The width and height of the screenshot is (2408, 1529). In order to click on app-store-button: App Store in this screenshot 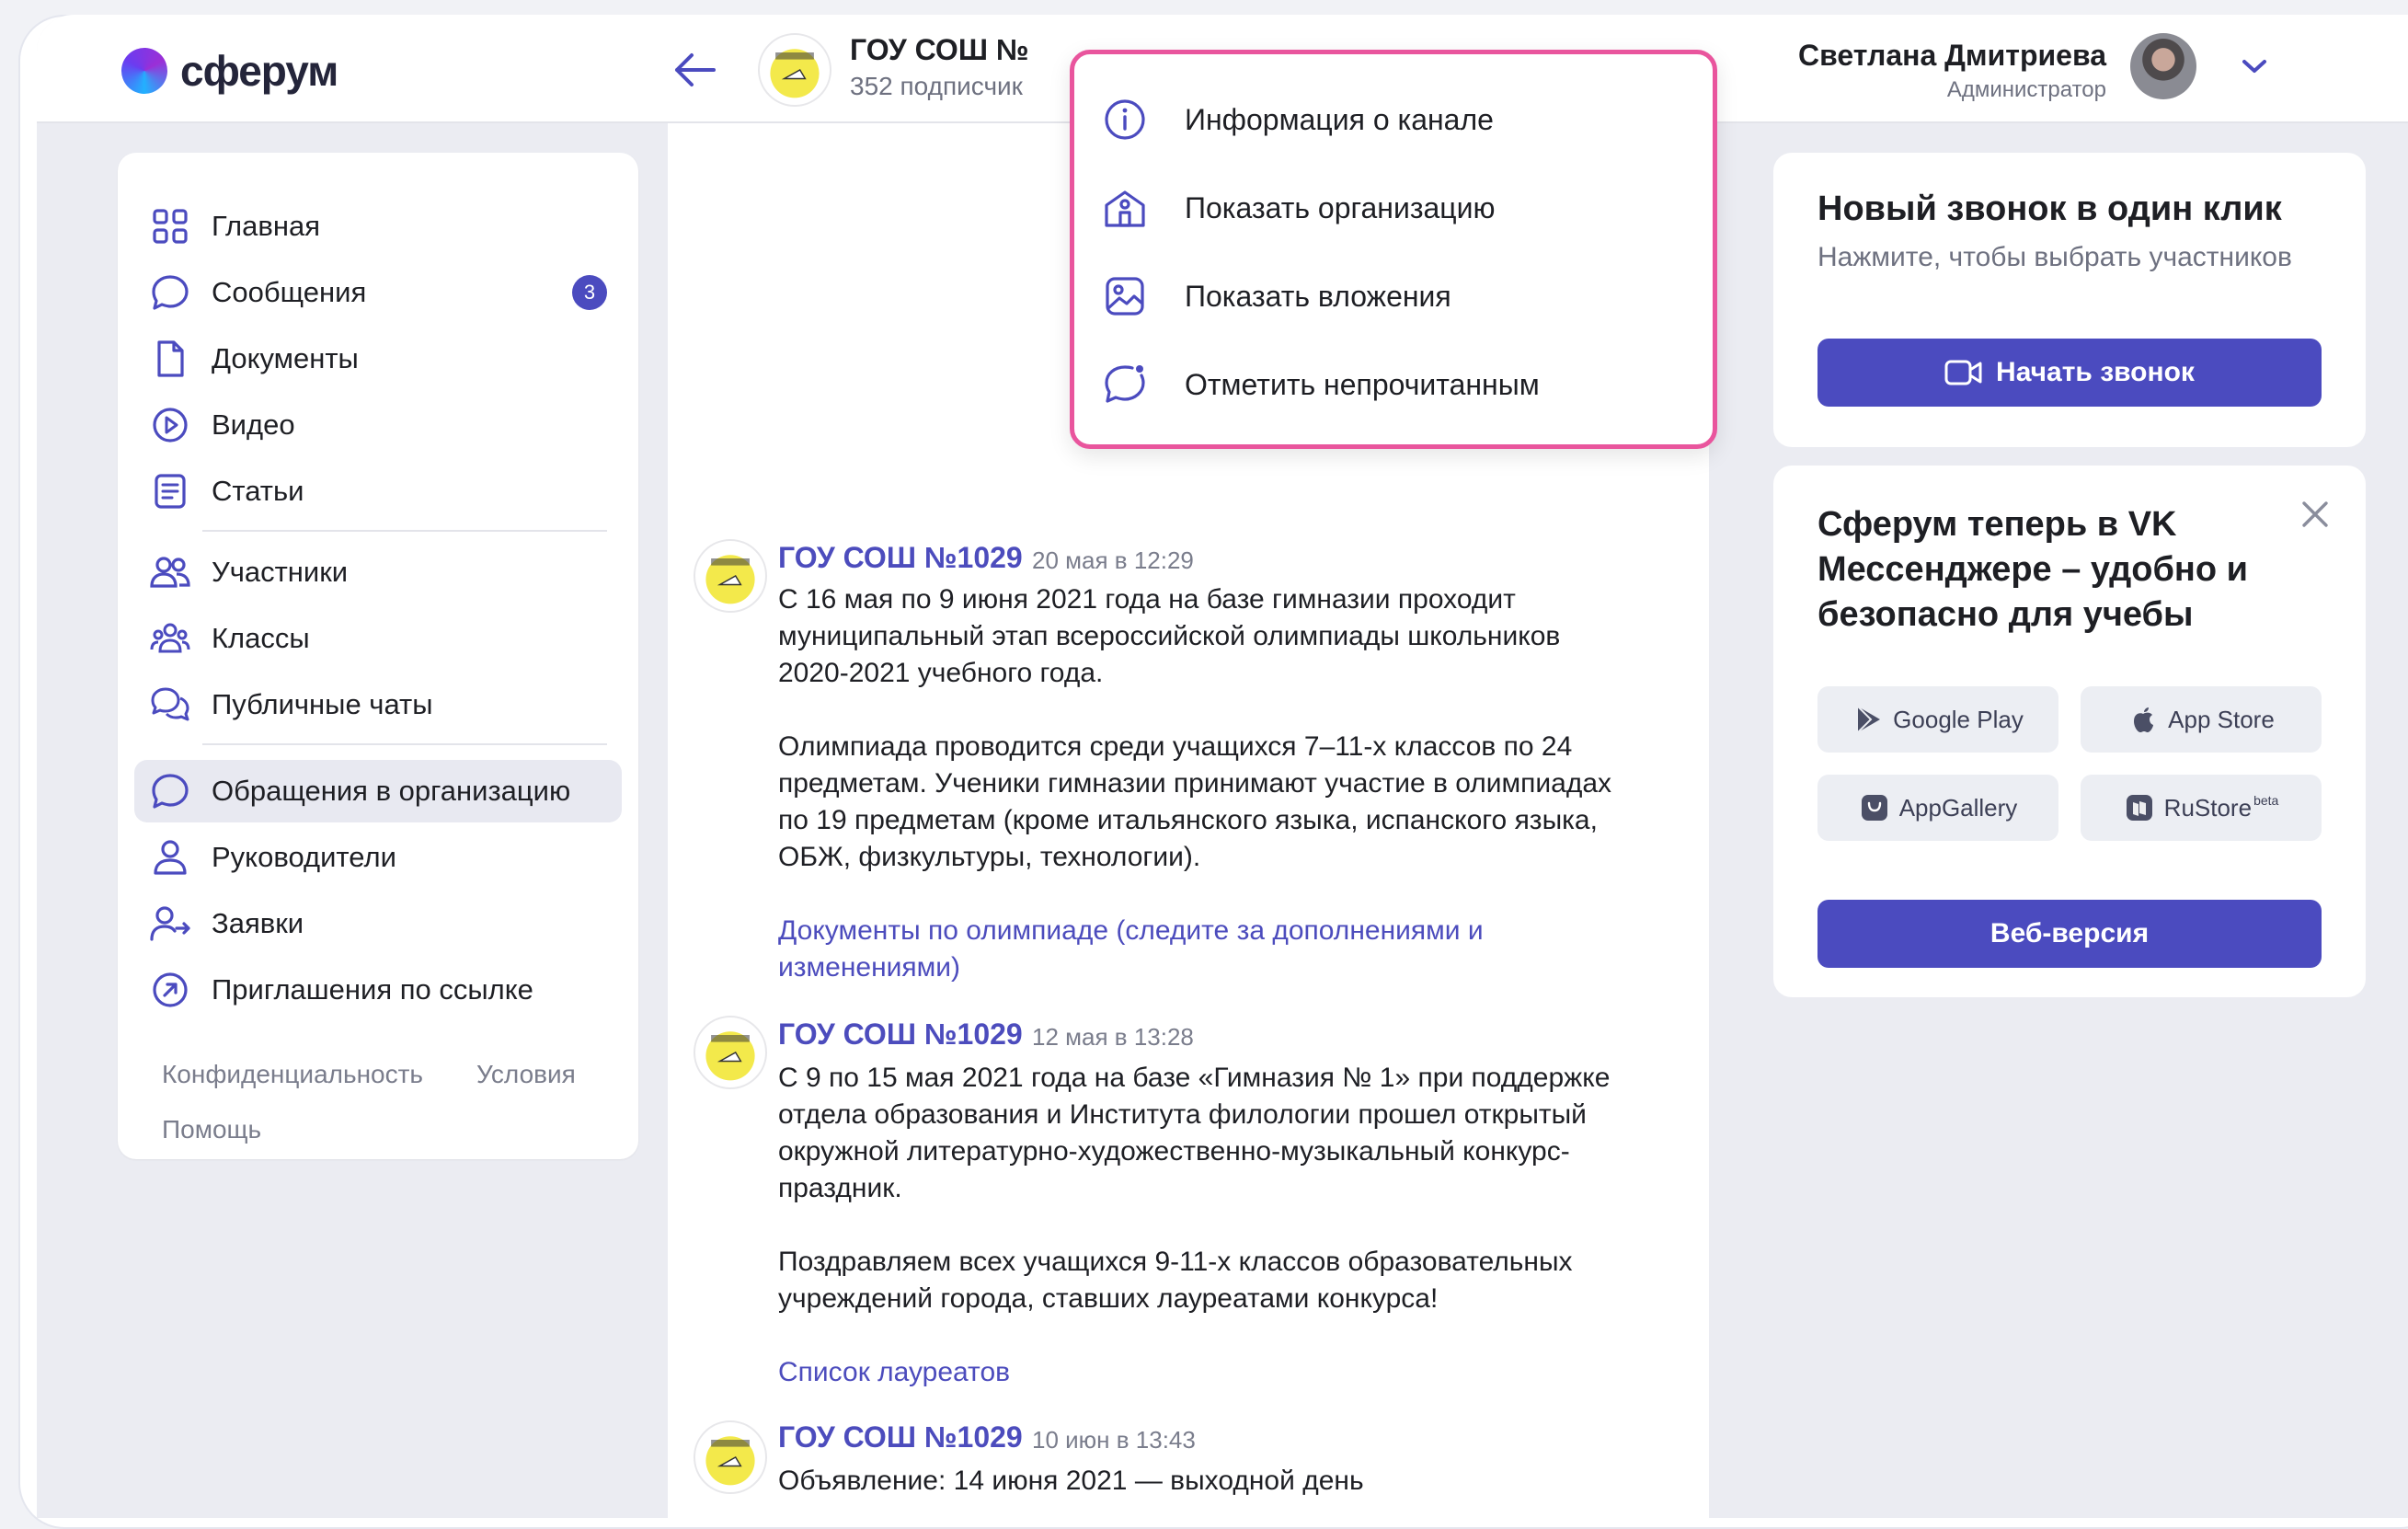, I will do `click(2201, 719)`.